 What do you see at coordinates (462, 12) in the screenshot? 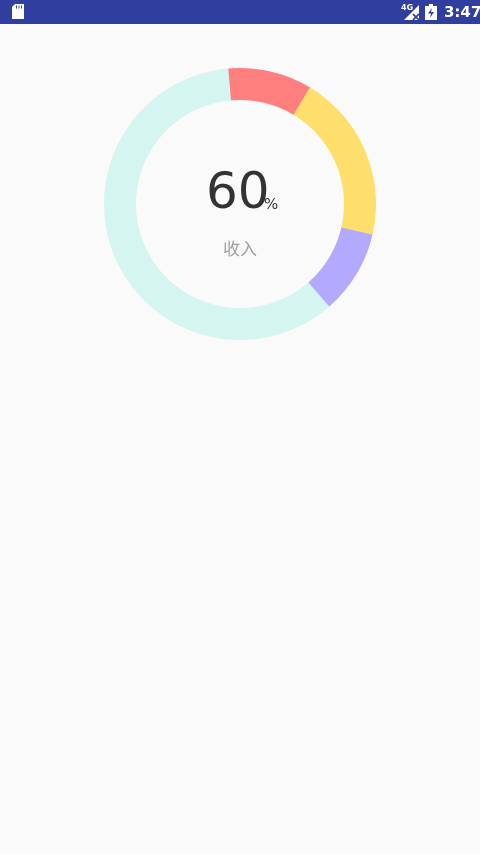
I see `status-time: 3:47` at bounding box center [462, 12].